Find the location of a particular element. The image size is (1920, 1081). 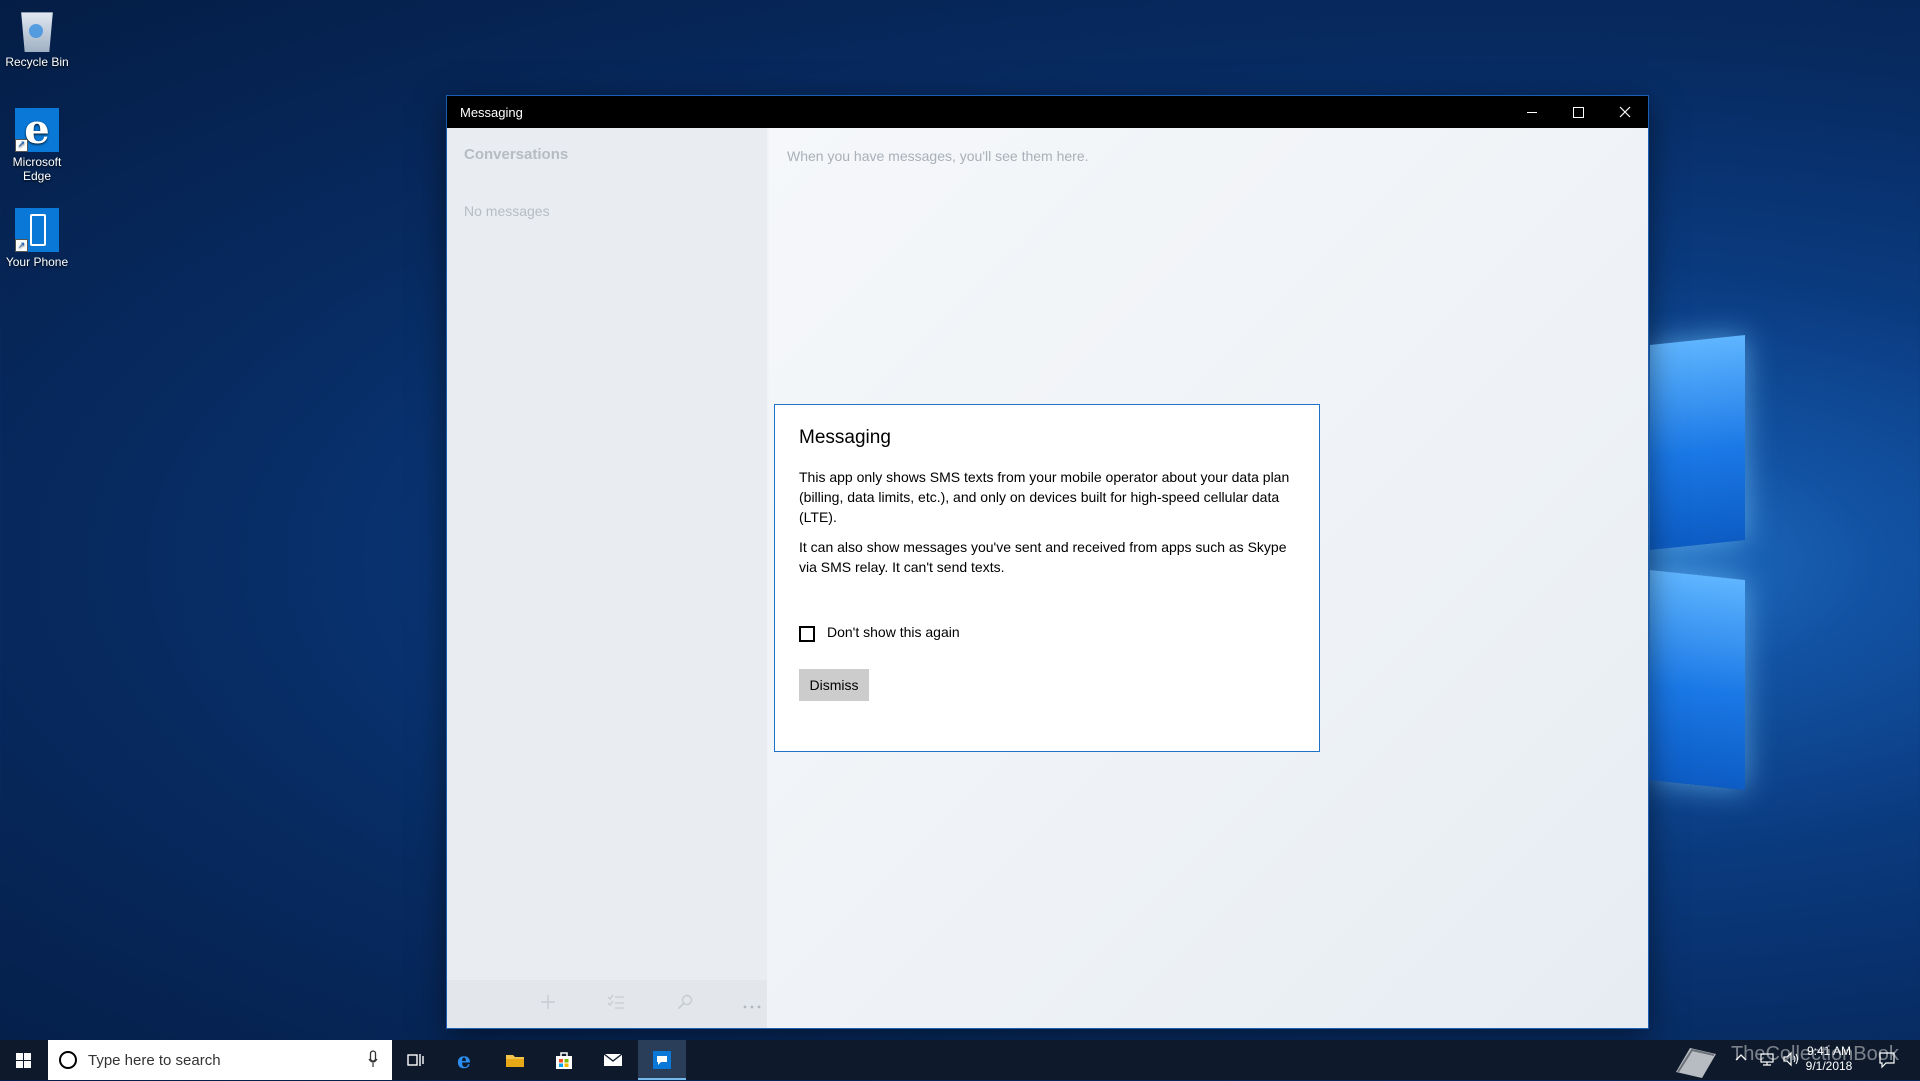

phone-icon: ↗ is located at coordinates (37, 230).